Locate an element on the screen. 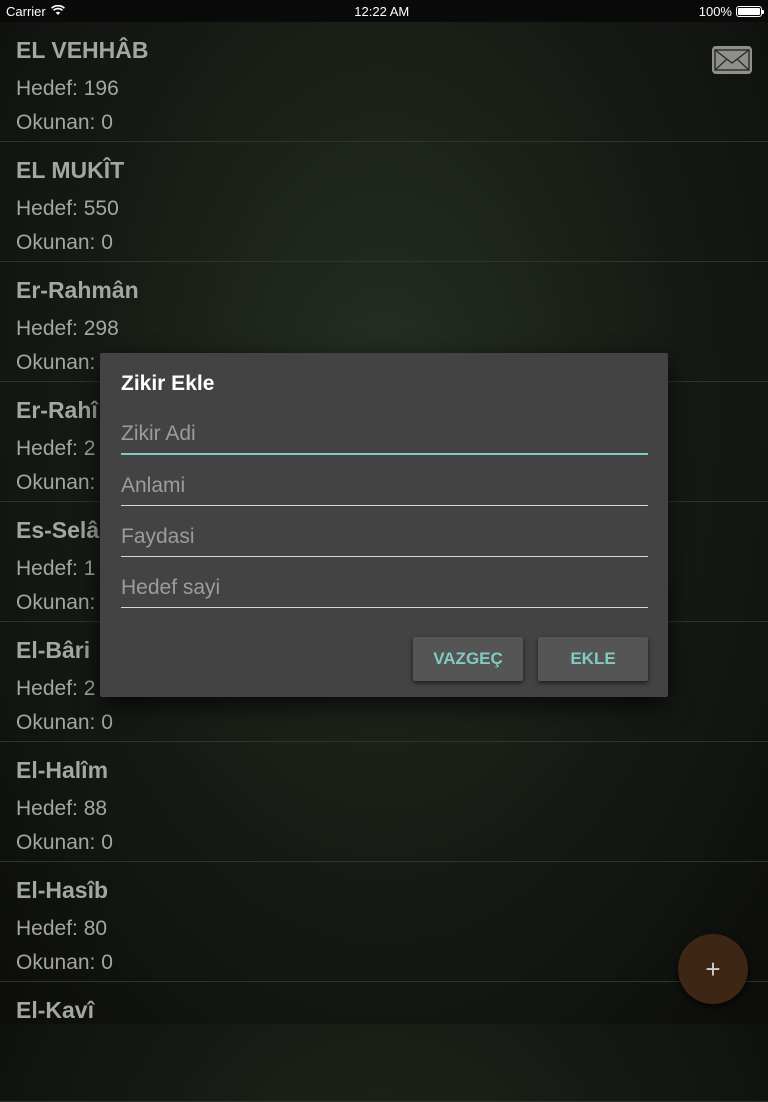 This screenshot has height=1102, width=768. add-zikir-fab: + is located at coordinates (713, 969).